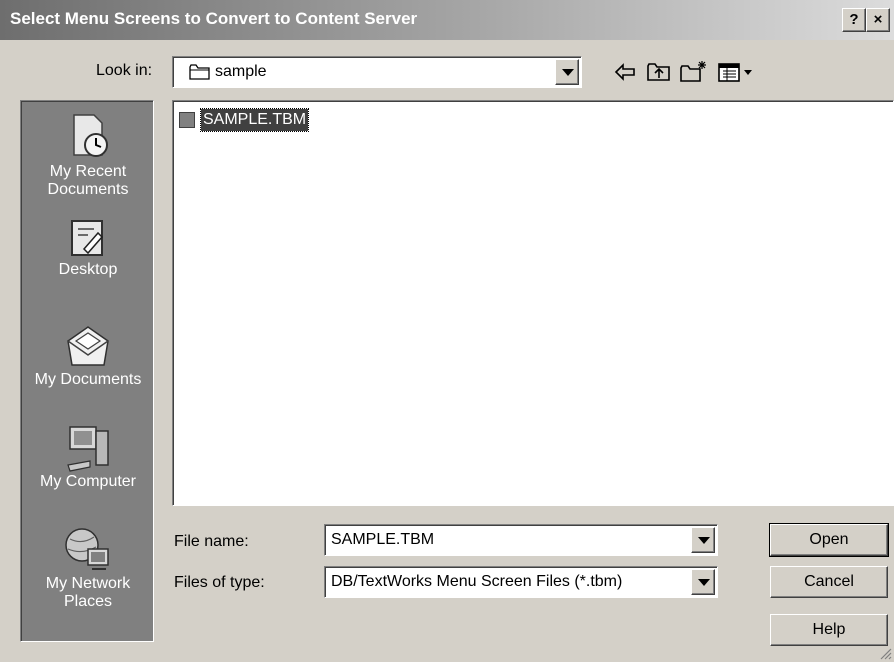 Image resolution: width=894 pixels, height=662 pixels. What do you see at coordinates (88, 379) in the screenshot?
I see `place-label-documents: My Documents` at bounding box center [88, 379].